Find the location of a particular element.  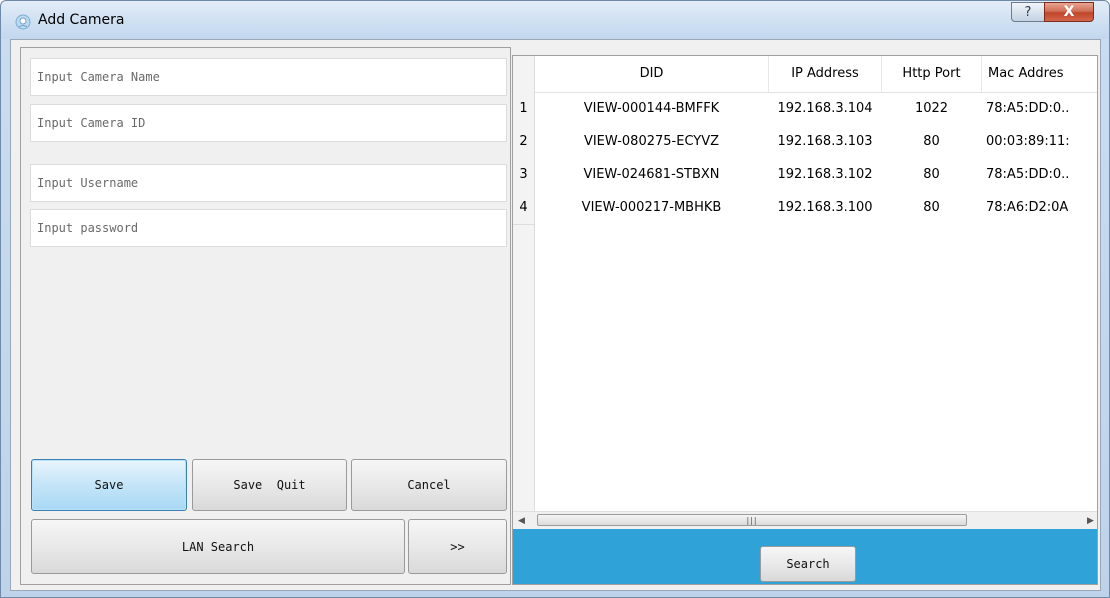

scrollbar-thumb: ||| is located at coordinates (752, 520).